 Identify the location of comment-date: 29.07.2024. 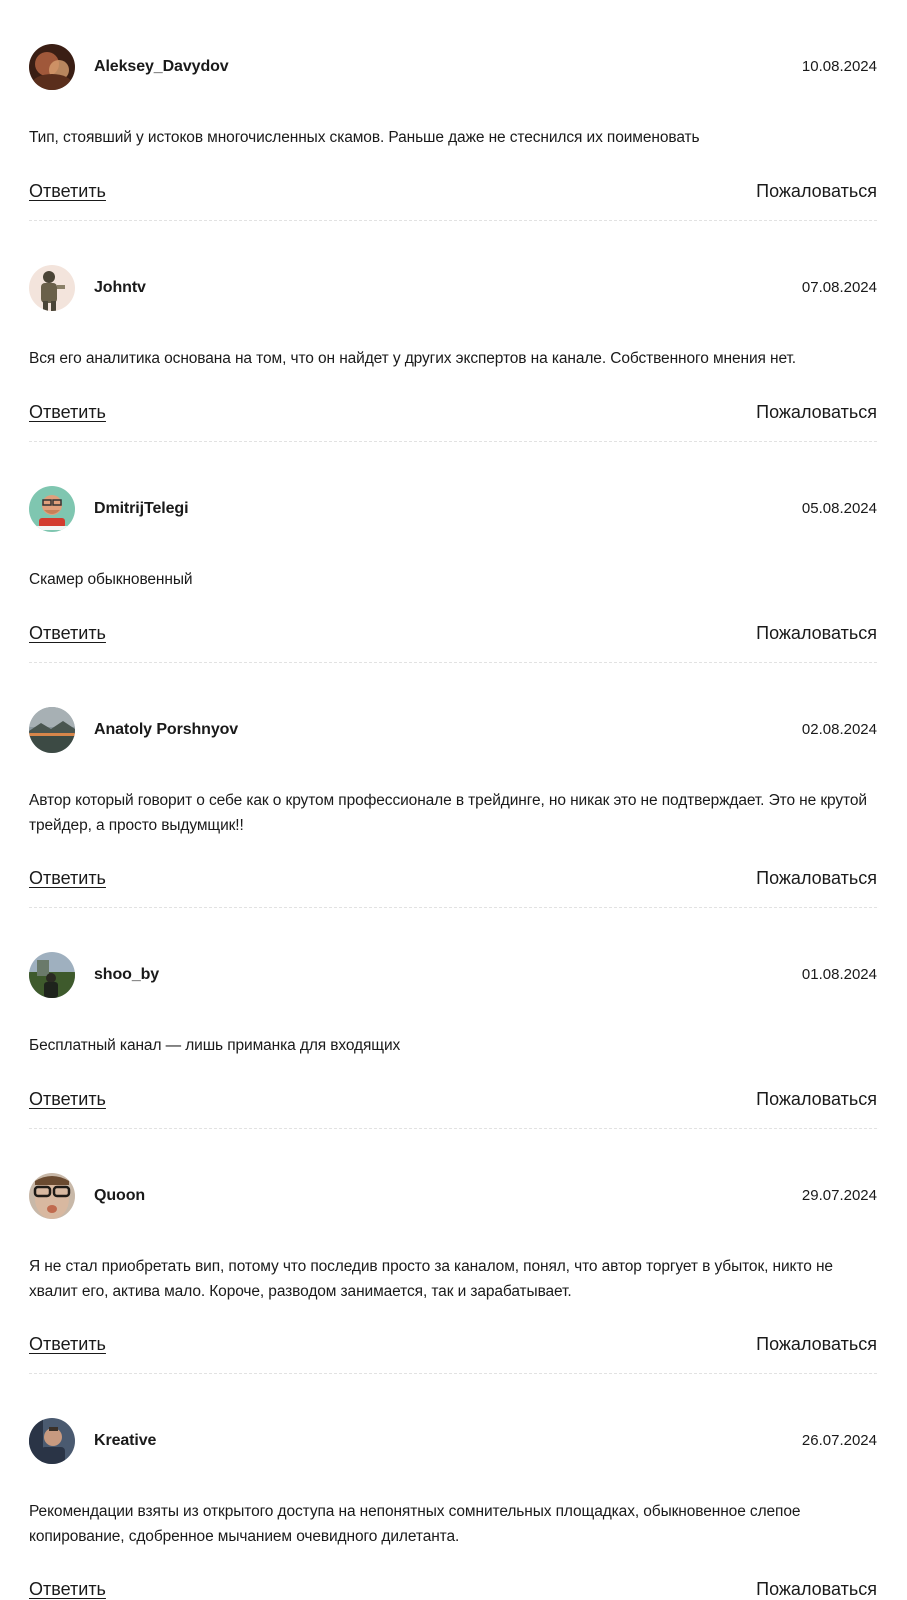
(839, 1195).